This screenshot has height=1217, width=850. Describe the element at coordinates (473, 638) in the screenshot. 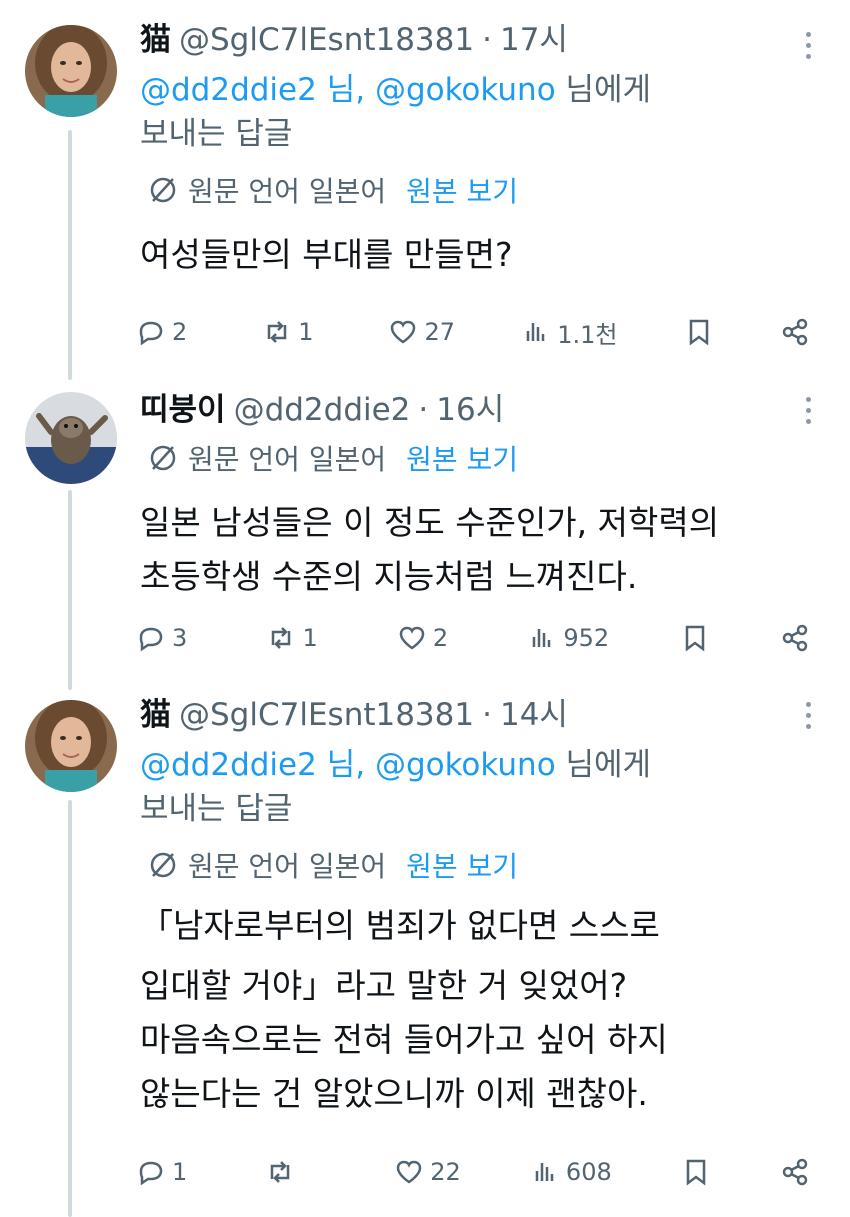

I see `tweet-actions: 3 1 2 952` at that location.